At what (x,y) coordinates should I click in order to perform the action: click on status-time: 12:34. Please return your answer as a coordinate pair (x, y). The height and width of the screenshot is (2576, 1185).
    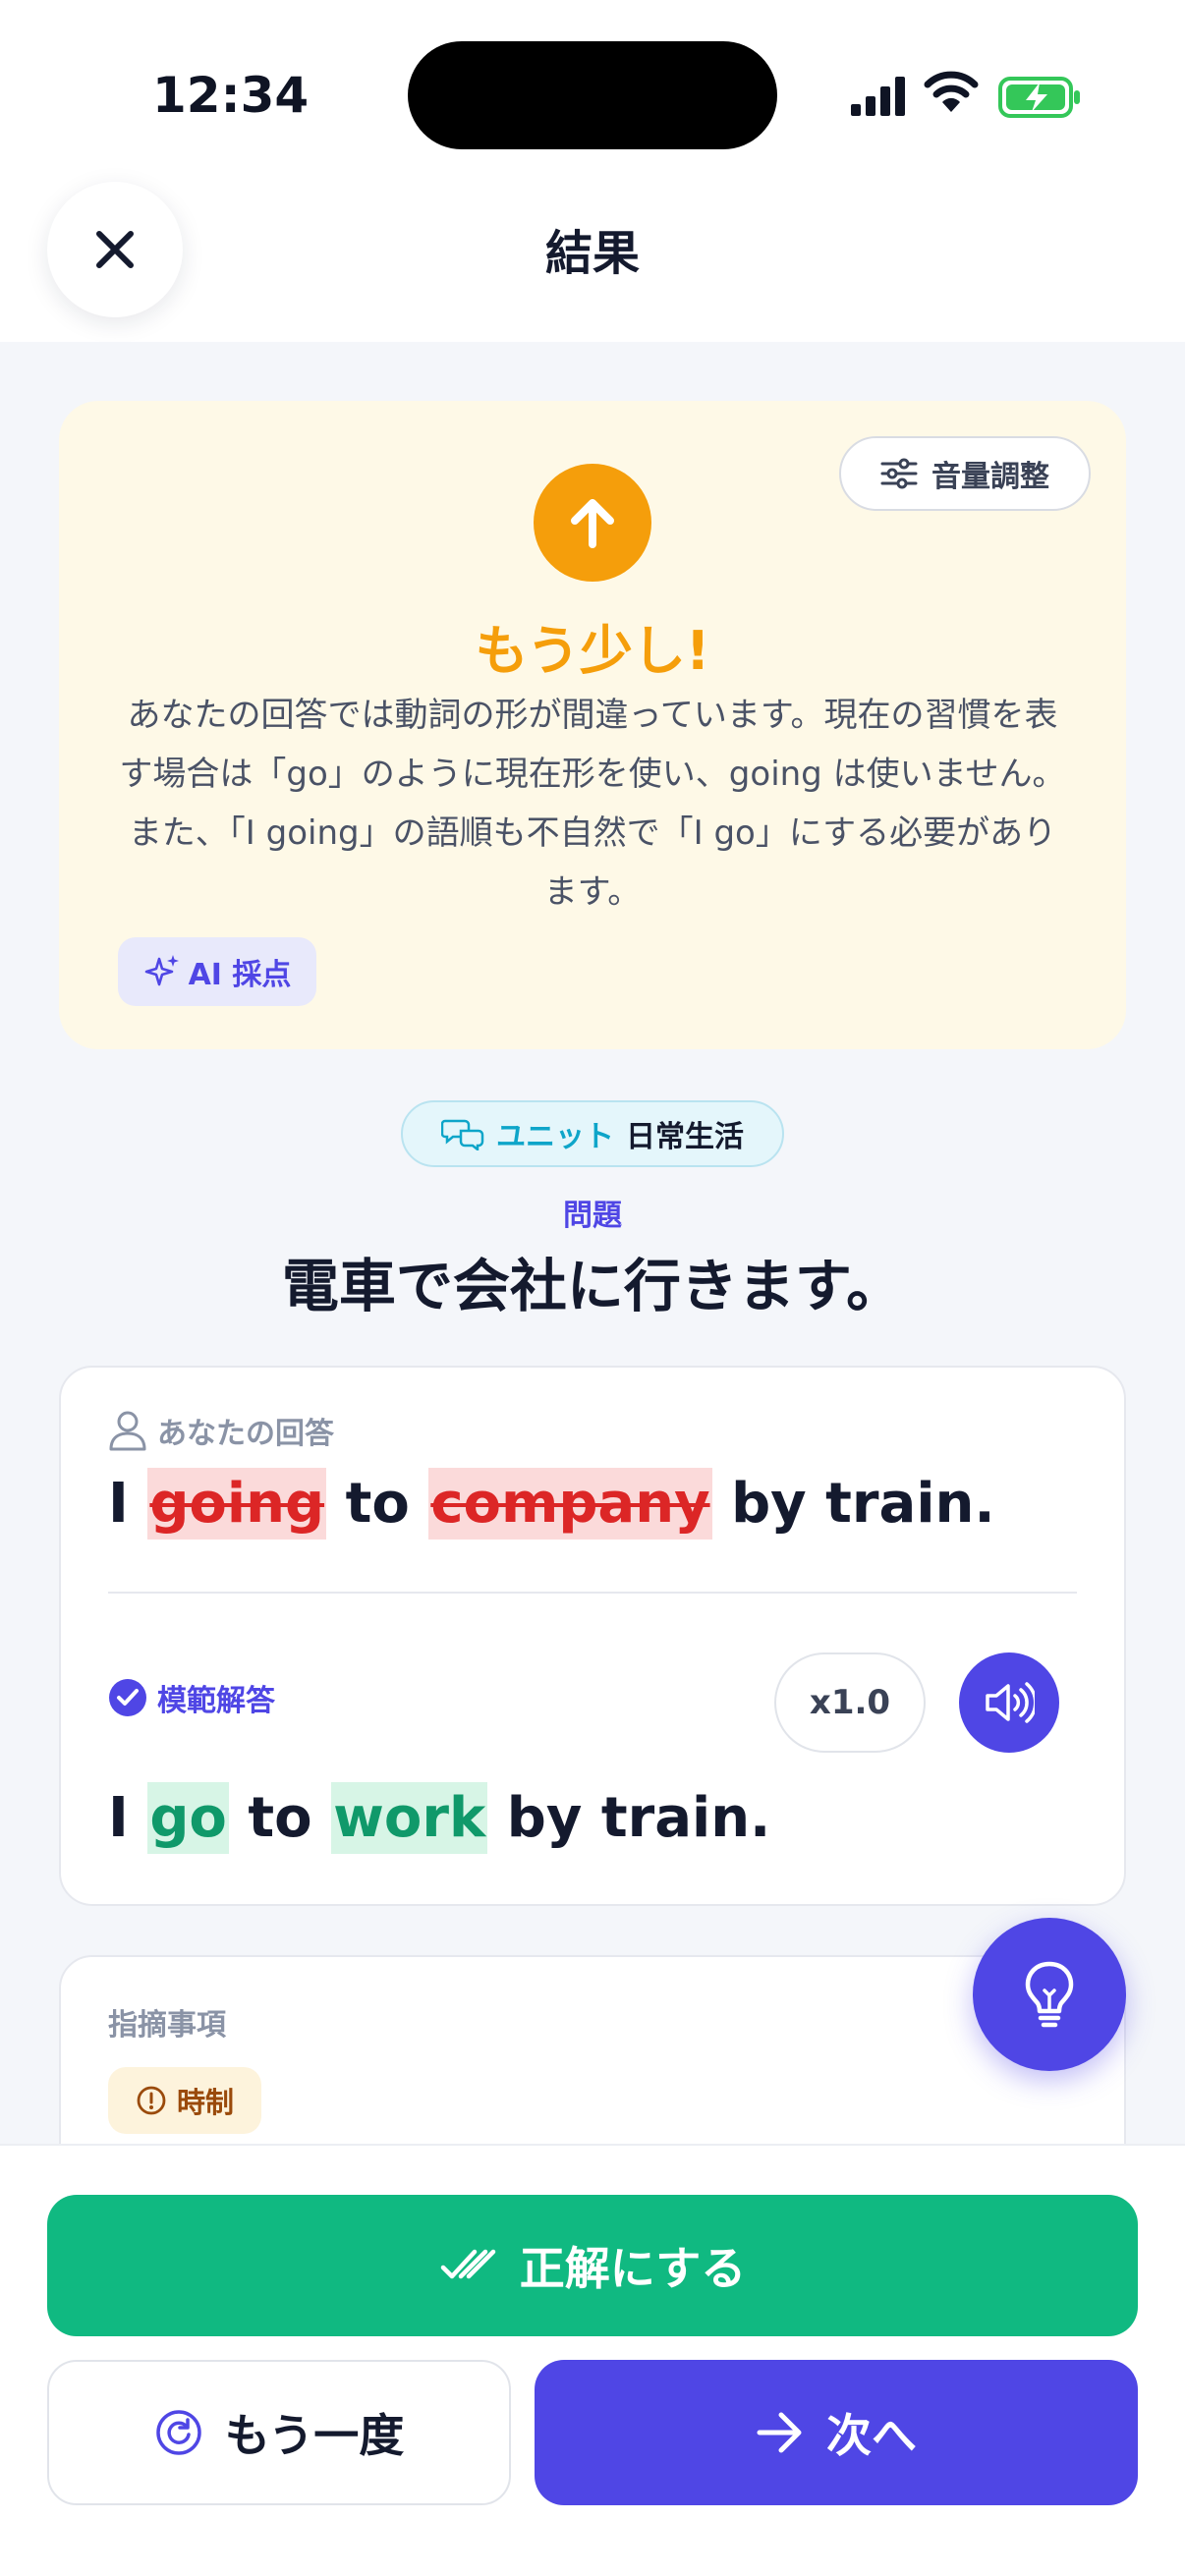
    Looking at the image, I should click on (231, 95).